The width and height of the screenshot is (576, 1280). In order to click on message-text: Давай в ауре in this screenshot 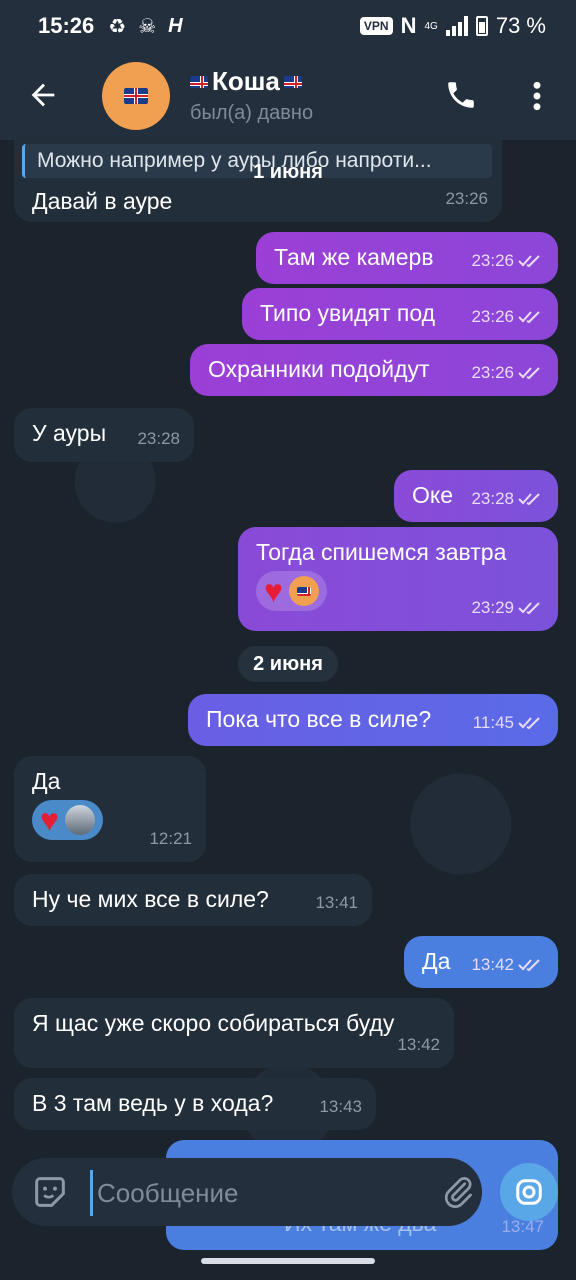, I will do `click(102, 201)`.